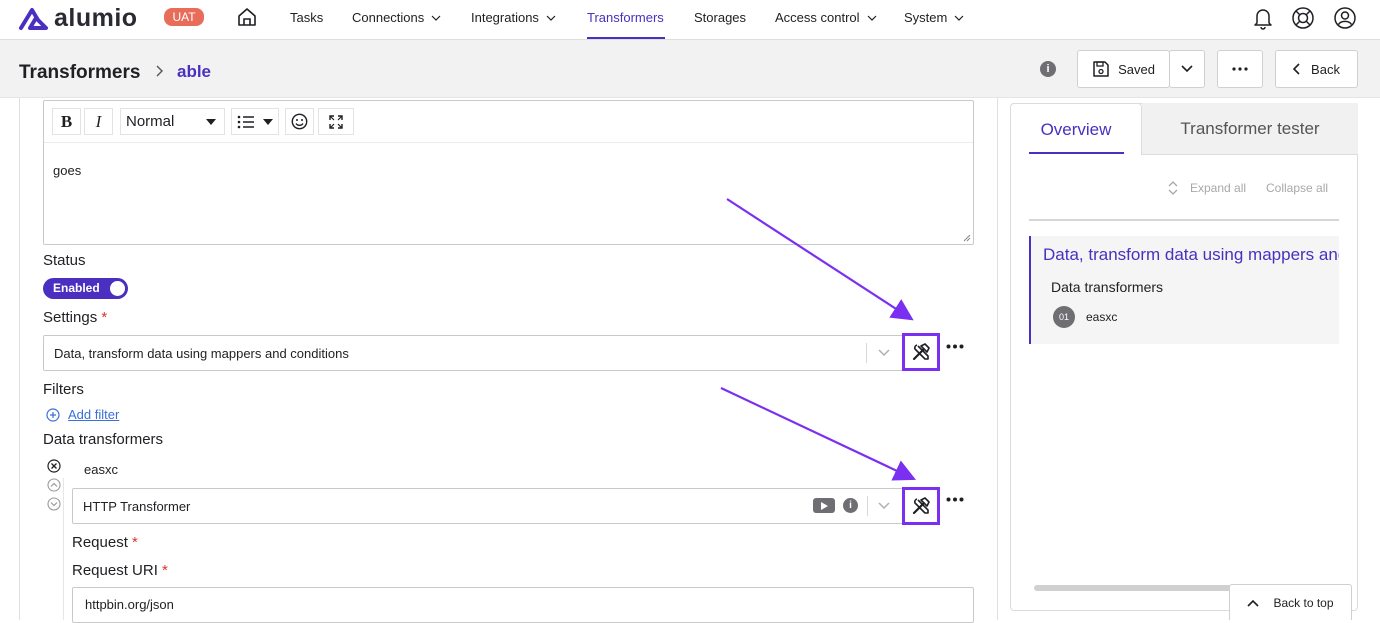  I want to click on overview-item: easxc, so click(1101, 317).